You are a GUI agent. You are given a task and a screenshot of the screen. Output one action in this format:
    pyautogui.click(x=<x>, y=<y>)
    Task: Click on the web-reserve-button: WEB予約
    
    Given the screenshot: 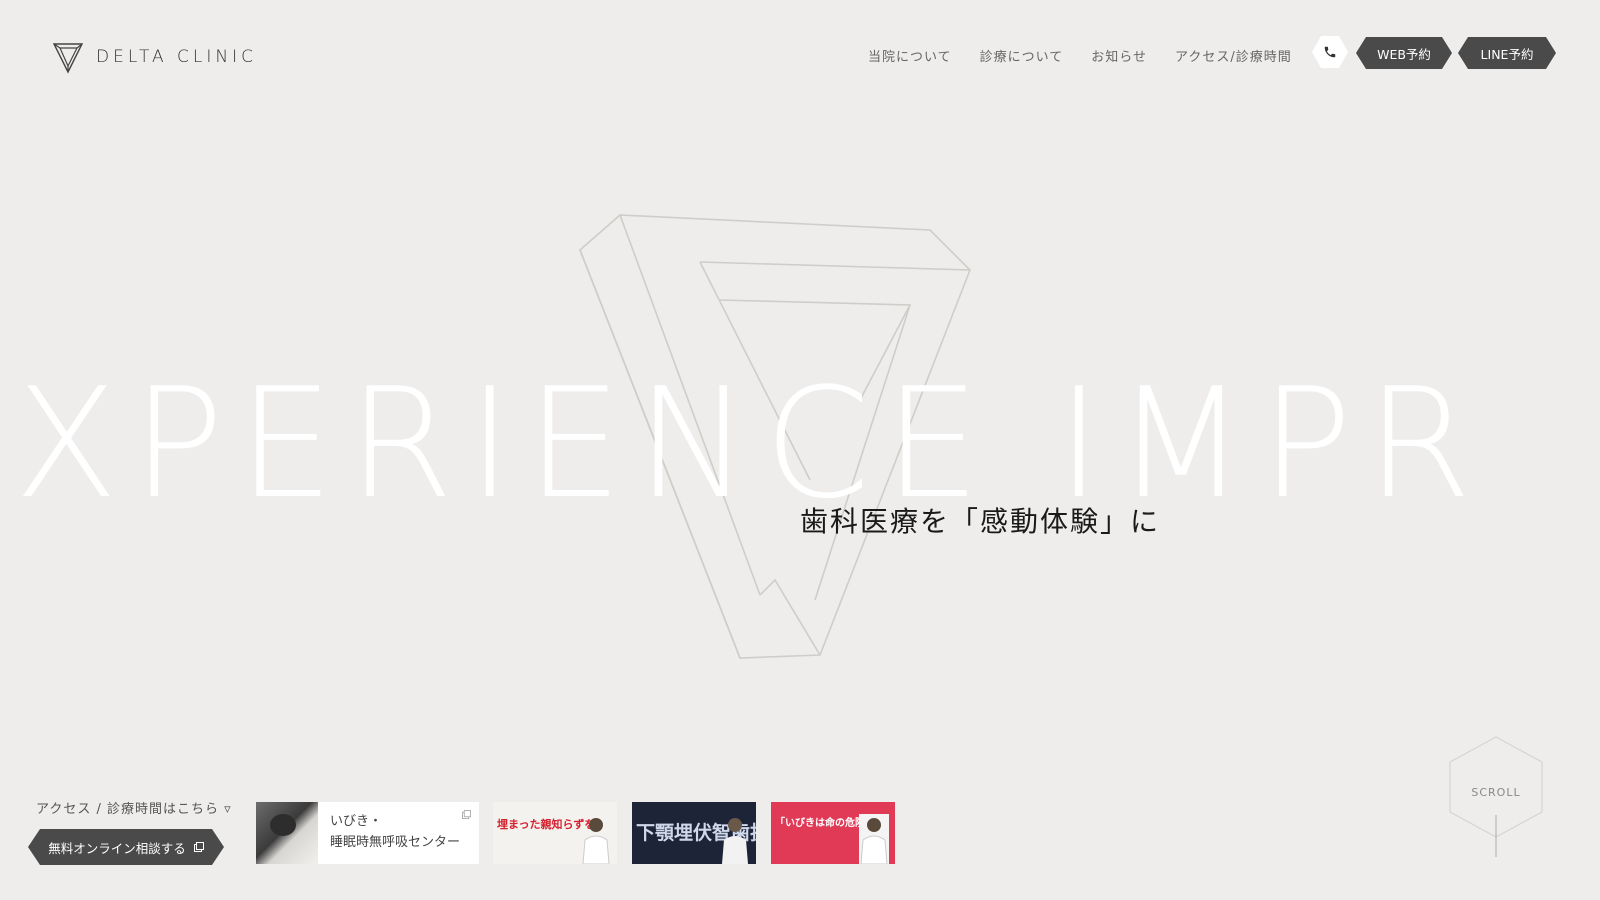 What is the action you would take?
    pyautogui.click(x=1404, y=53)
    